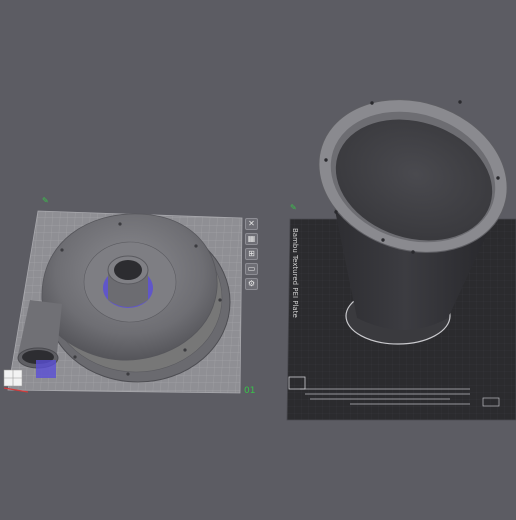  I want to click on plate-1-toolbar: ✕ ▦ ⊞ ▭ ⚙, so click(252, 254).